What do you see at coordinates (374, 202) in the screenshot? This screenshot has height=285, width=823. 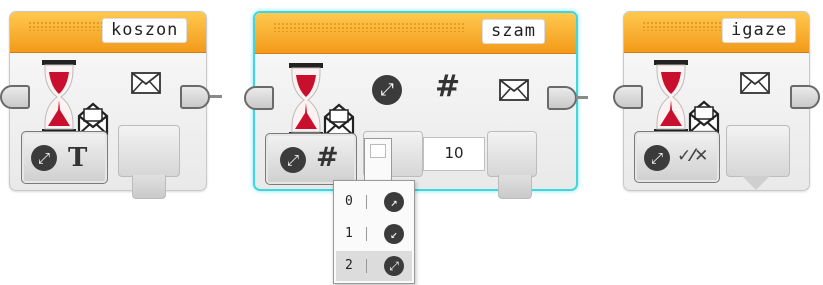 I see `popup-option-0: 0 ↗` at bounding box center [374, 202].